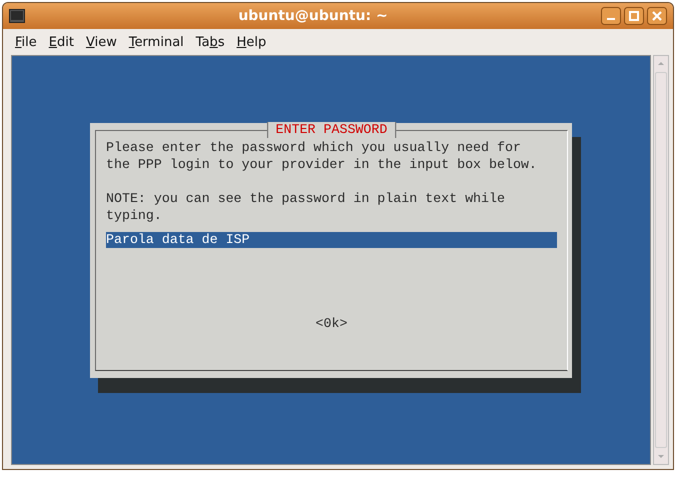 This screenshot has height=478, width=681. What do you see at coordinates (101, 42) in the screenshot?
I see `menu-item: View` at bounding box center [101, 42].